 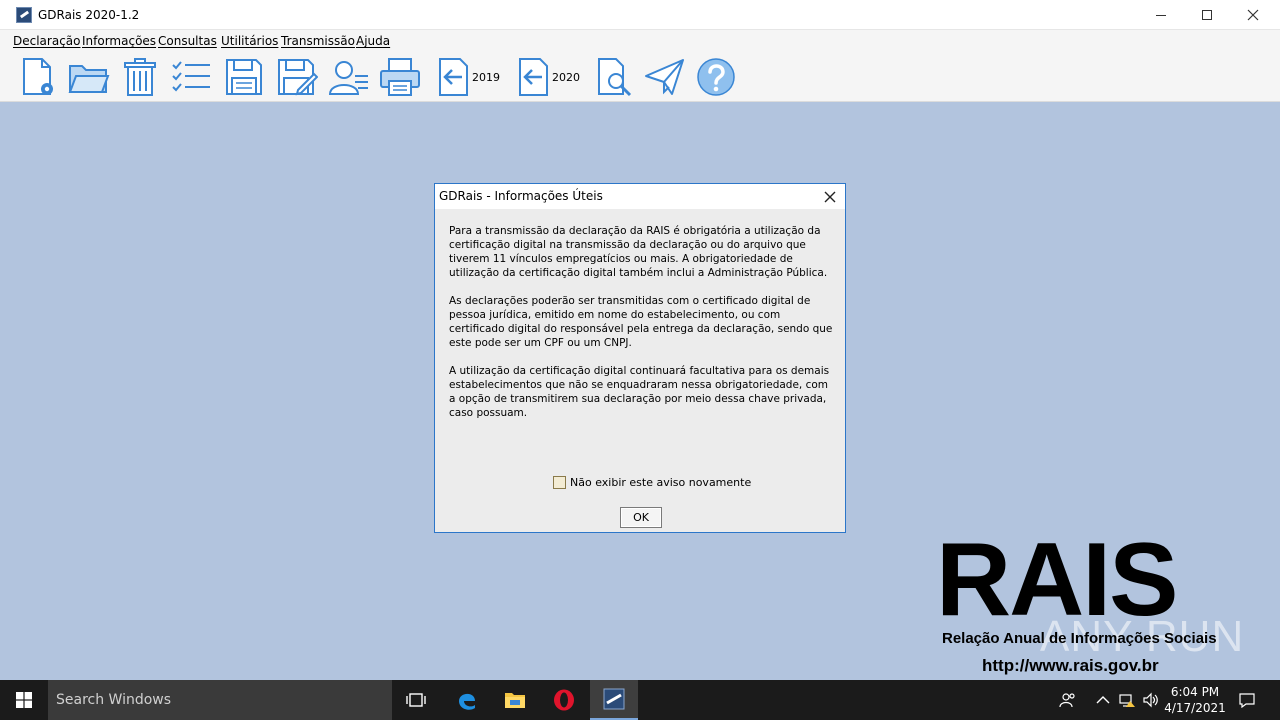 I want to click on windows-logo-icon, so click(x=24, y=700).